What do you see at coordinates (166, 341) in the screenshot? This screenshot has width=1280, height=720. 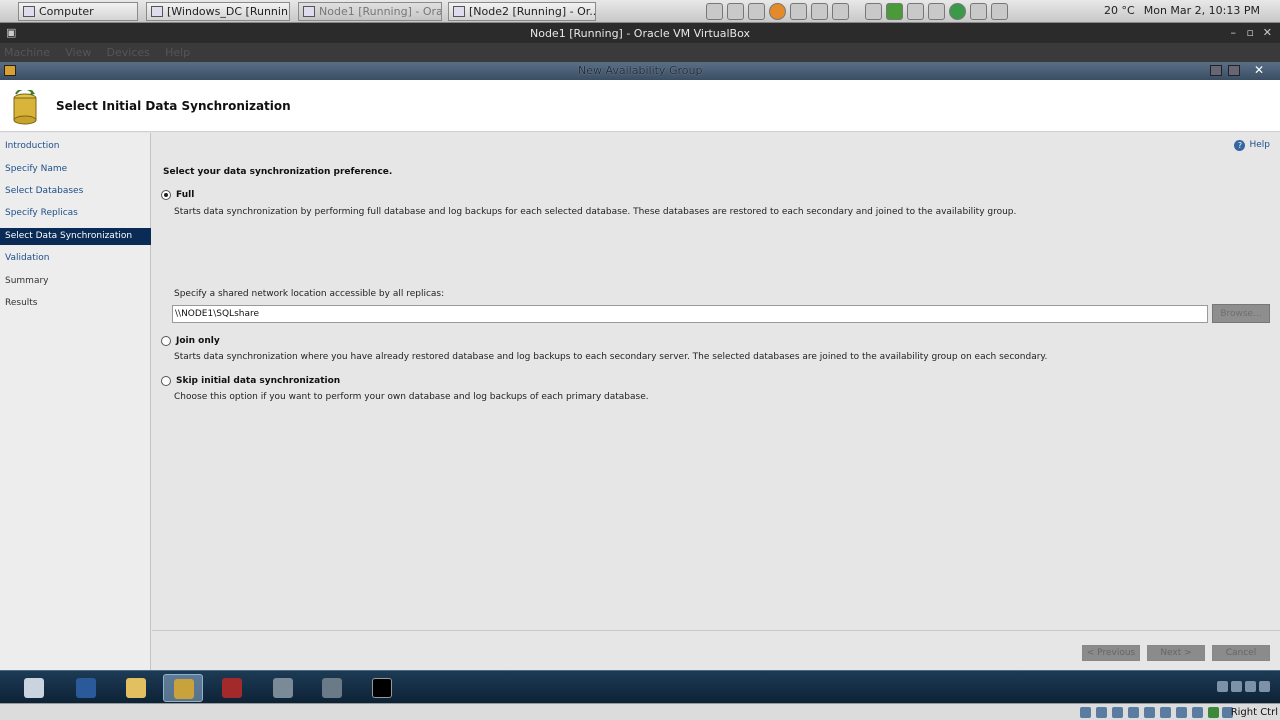 I see `radio-join-only` at bounding box center [166, 341].